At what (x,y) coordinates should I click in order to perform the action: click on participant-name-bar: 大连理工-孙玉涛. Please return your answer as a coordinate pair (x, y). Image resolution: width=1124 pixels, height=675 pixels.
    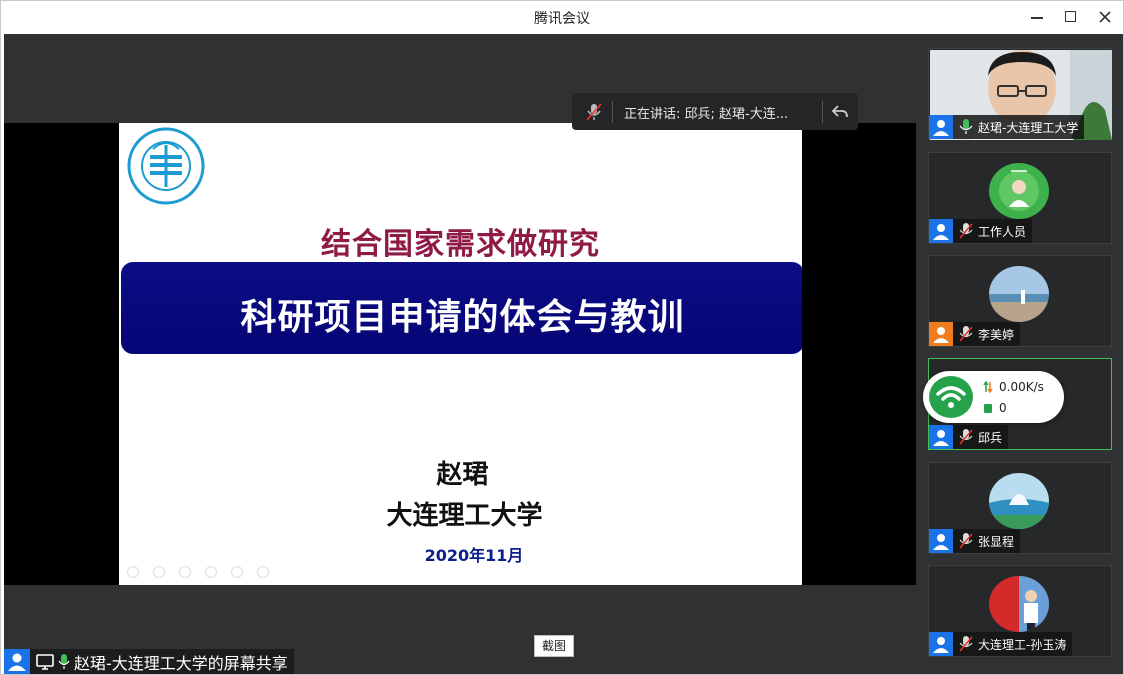
    Looking at the image, I should click on (1001, 644).